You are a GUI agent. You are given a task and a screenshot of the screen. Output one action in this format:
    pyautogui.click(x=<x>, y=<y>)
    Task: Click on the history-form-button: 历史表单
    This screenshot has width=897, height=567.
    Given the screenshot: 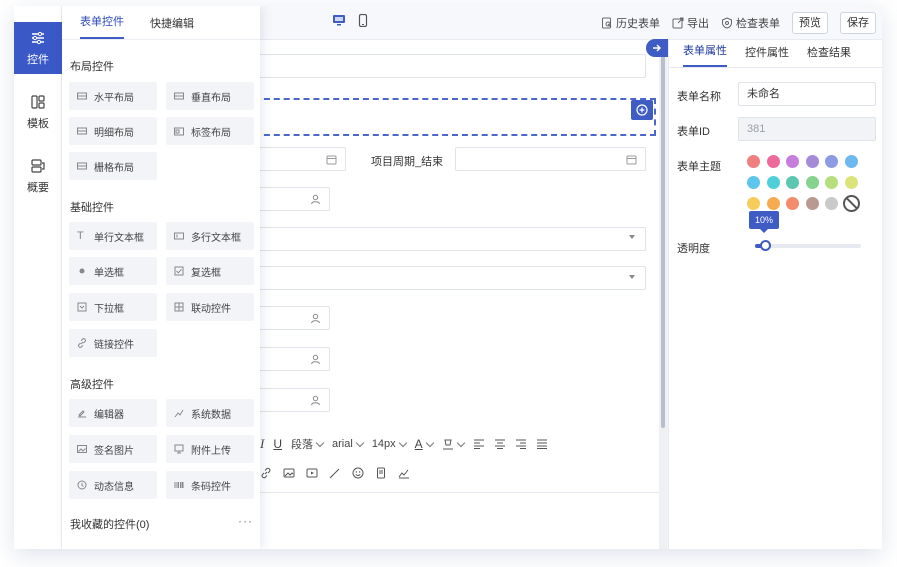 What is the action you would take?
    pyautogui.click(x=630, y=23)
    